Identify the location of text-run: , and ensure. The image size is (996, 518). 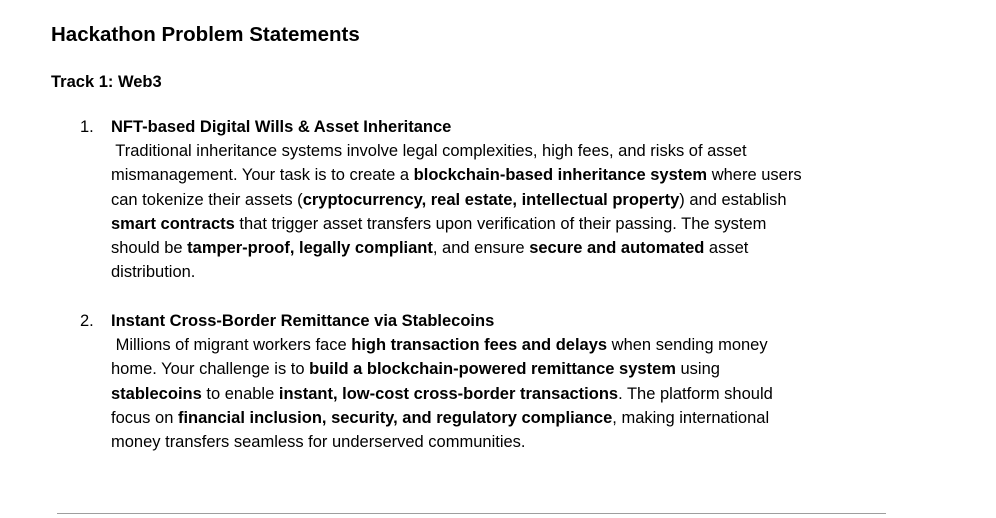
(481, 248).